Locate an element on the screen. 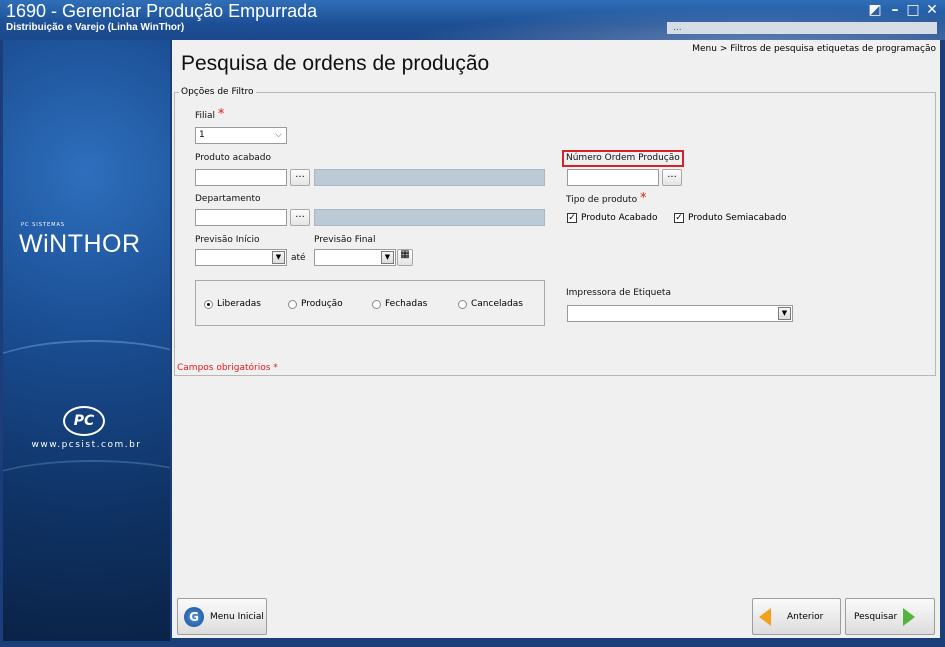  checkbox-produto-acabado: ✓ Produto Acabado is located at coordinates (612, 218).